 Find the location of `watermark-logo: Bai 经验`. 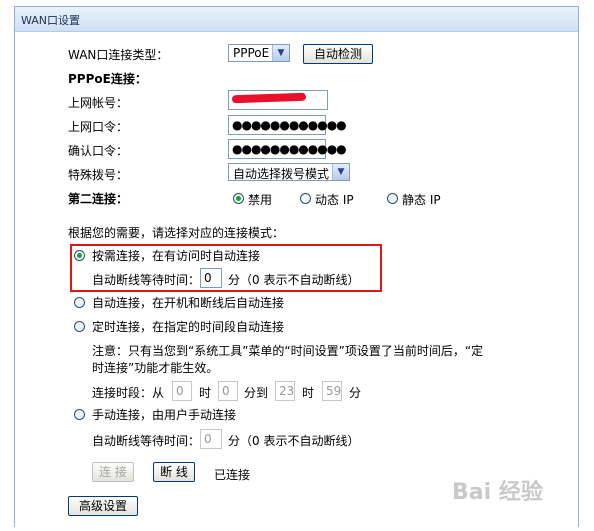

watermark-logo: Bai 经验 is located at coordinates (497, 492).